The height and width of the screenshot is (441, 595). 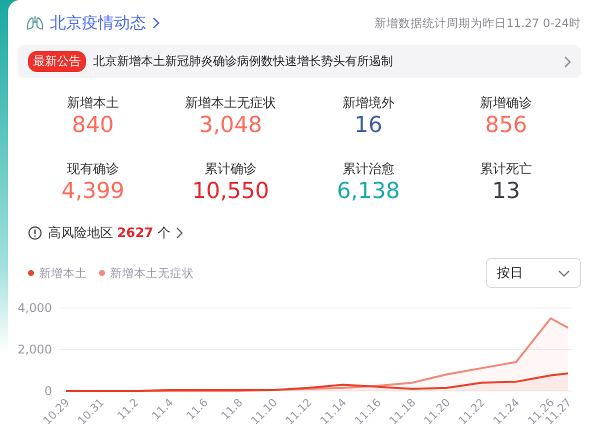 I want to click on stat-label: 累计确诊, so click(x=230, y=169).